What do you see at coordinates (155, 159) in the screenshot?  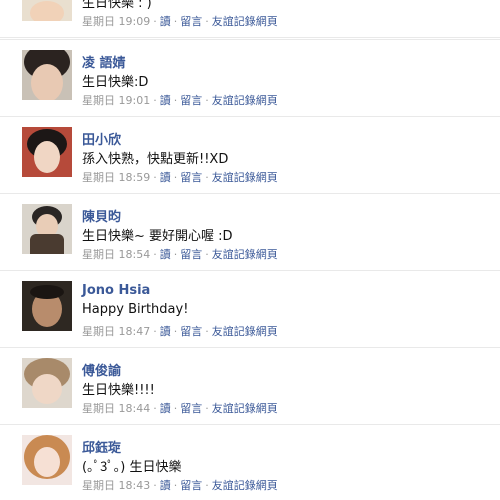 I see `post-message: 孫入快熟，快點更新!!XD` at bounding box center [155, 159].